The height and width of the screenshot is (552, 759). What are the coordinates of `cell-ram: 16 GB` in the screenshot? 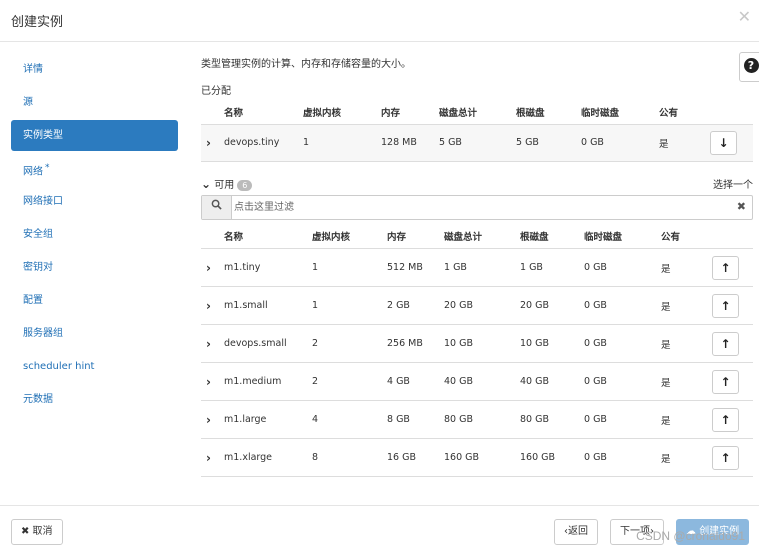 It's located at (415, 457).